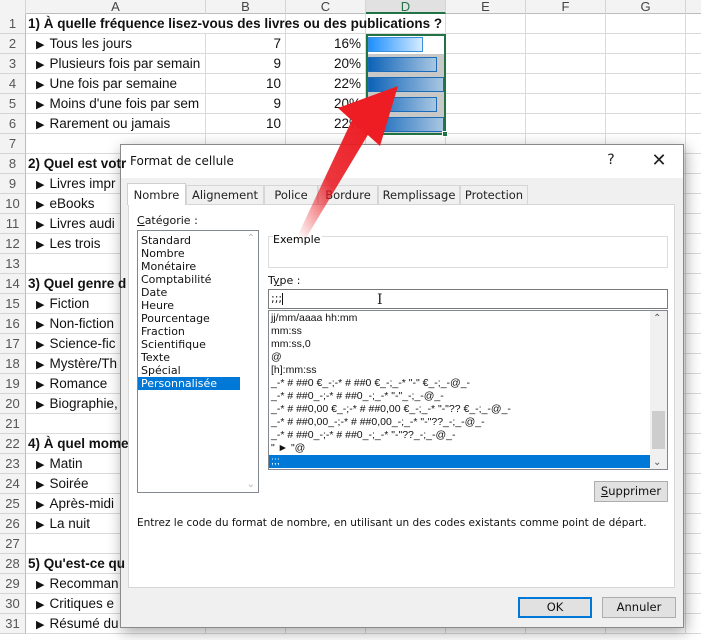 The width and height of the screenshot is (701, 640). I want to click on scroll-down-icon: ⌄, so click(251, 484).